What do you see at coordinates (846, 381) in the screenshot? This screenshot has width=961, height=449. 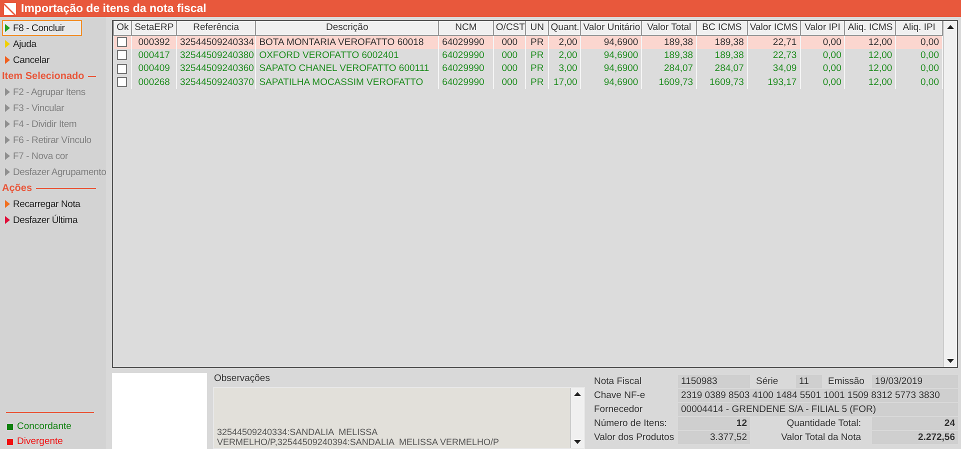 I see `field-label: Emissão` at bounding box center [846, 381].